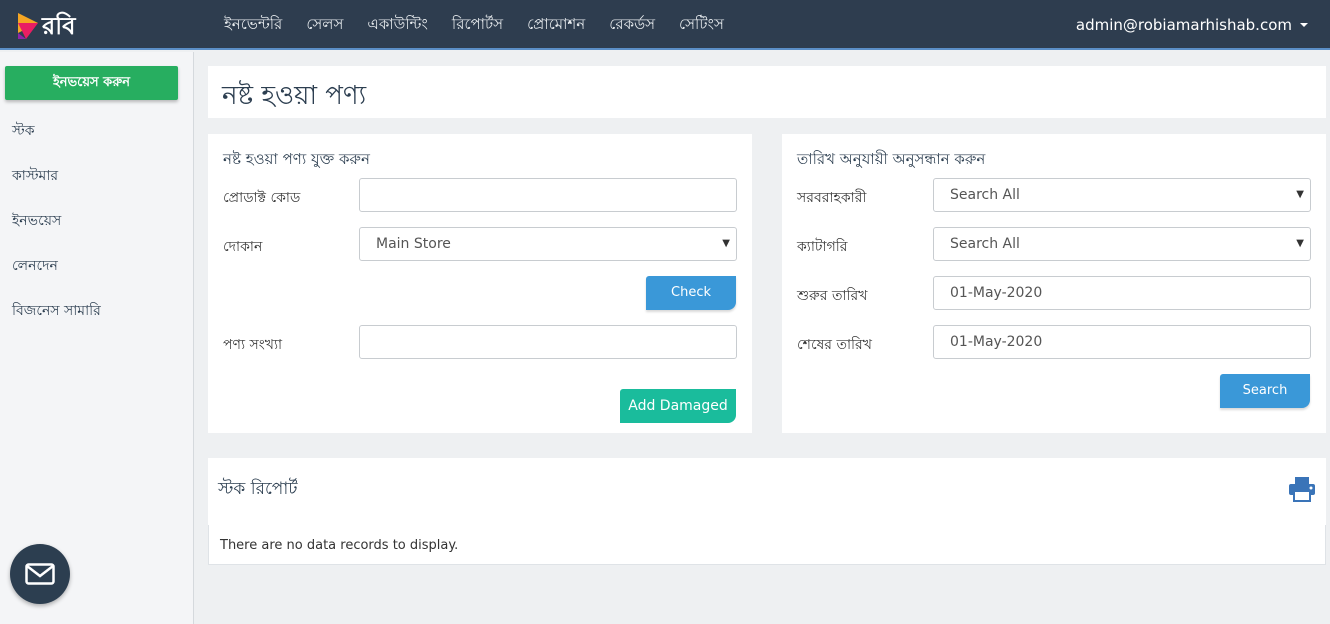 The height and width of the screenshot is (624, 1330). Describe the element at coordinates (397, 25) in the screenshot. I see `nav-item-accounting: একাউন্টিং` at that location.